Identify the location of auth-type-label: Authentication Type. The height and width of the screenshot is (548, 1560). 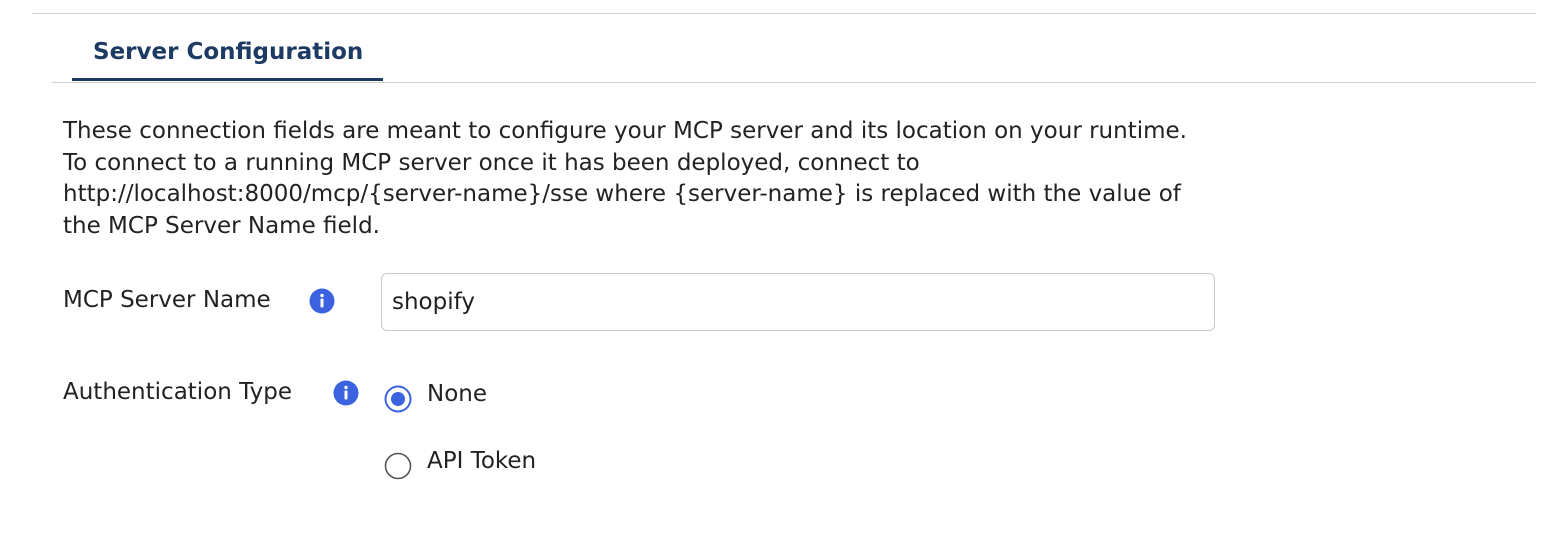
(177, 392).